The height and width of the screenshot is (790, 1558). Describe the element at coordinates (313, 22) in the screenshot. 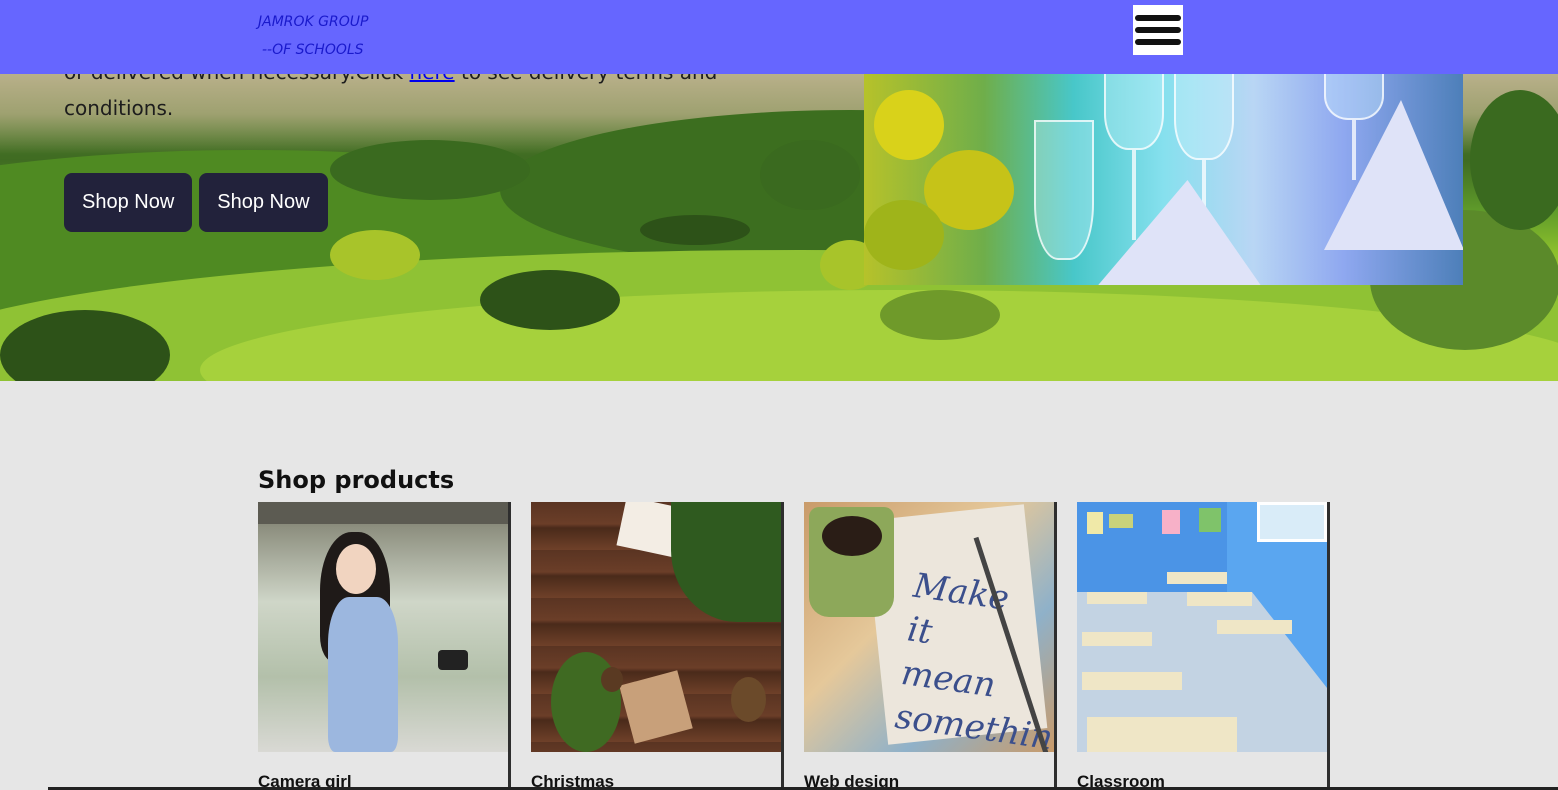

I see `logo-line-1: JAMROK GROUP` at that location.